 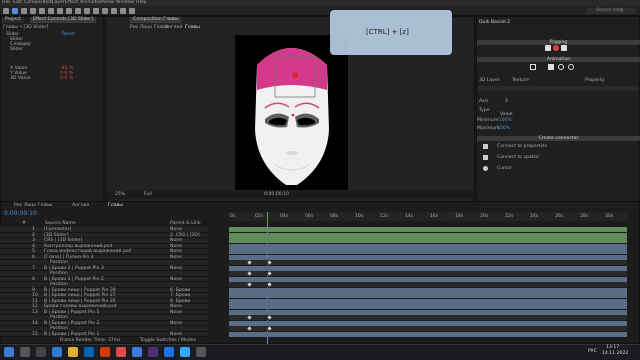 I want to click on duik-tab-3d: 3D Layer, so click(x=489, y=81).